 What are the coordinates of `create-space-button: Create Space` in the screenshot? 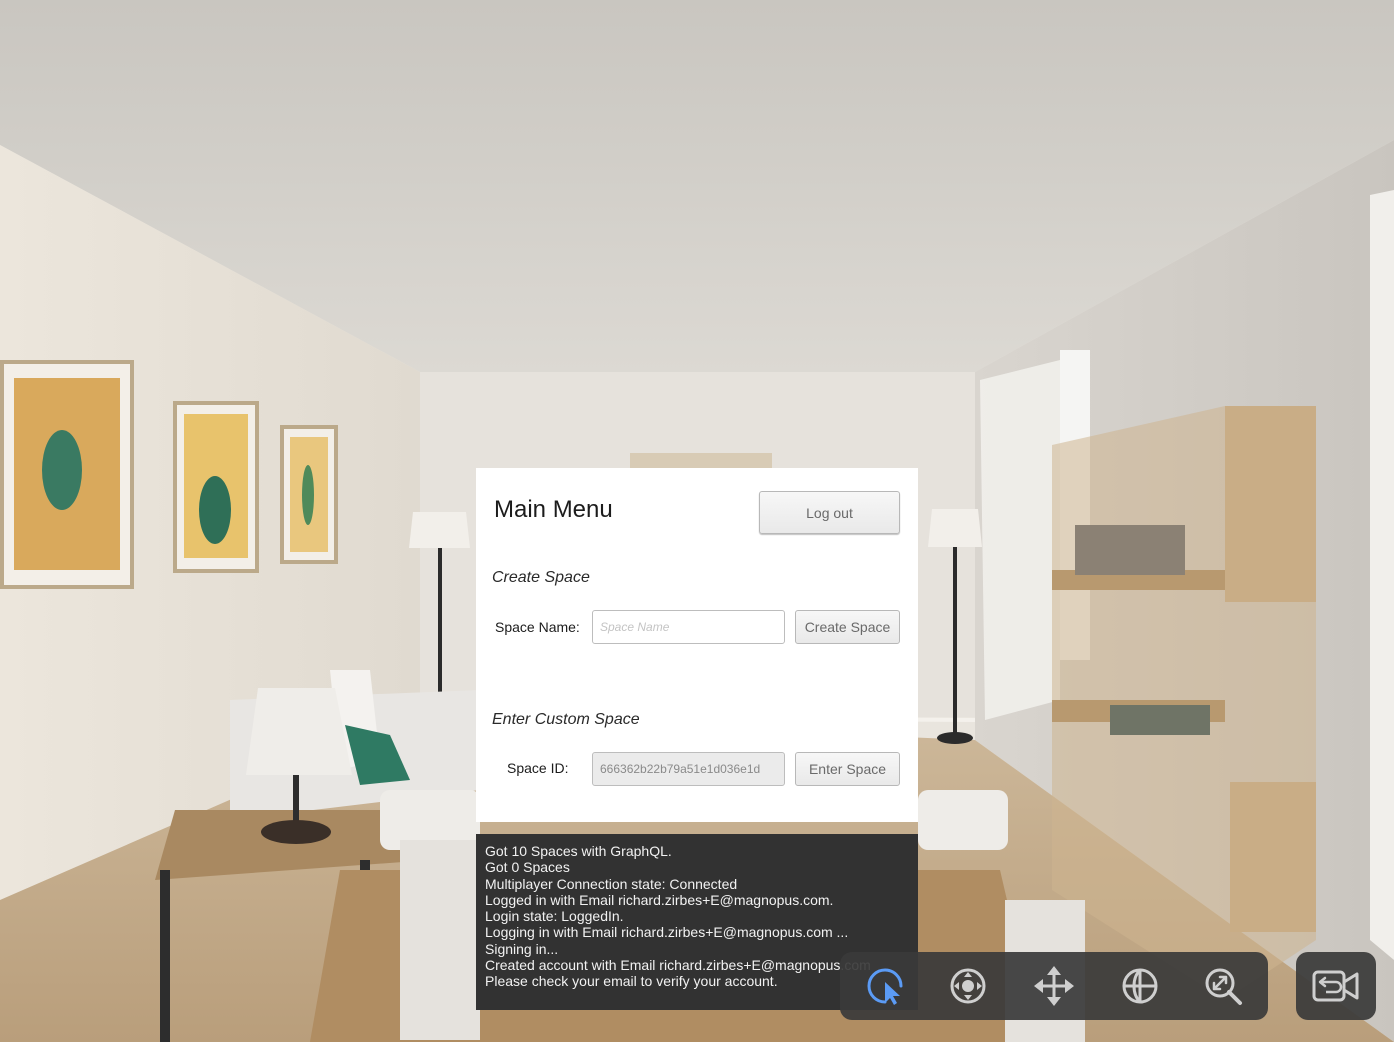 It's located at (847, 627).